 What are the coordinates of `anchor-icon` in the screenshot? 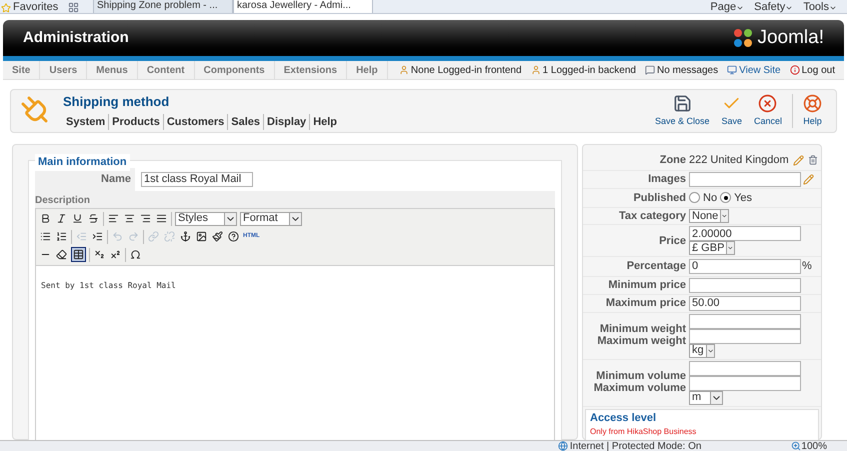 It's located at (185, 236).